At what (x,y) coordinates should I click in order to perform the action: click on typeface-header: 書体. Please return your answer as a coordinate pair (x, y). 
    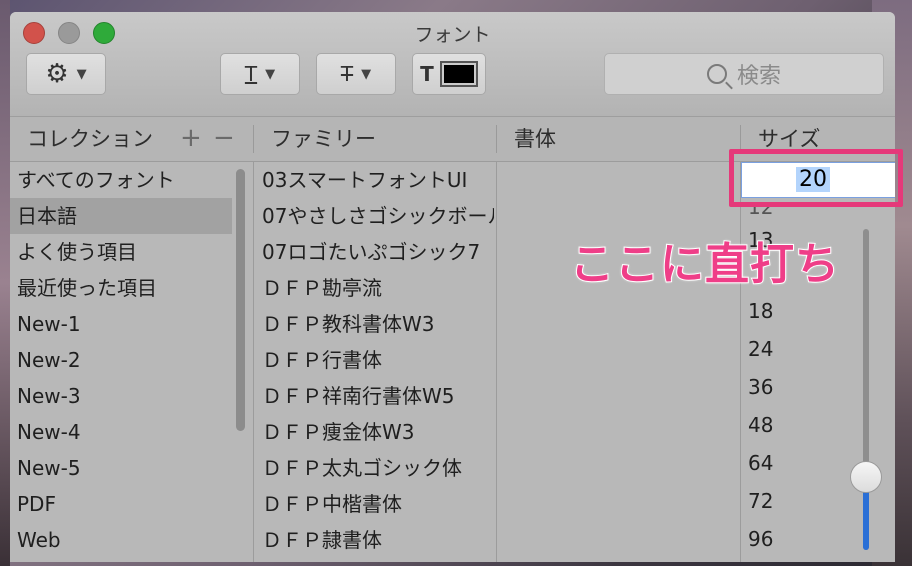
    Looking at the image, I should click on (535, 139).